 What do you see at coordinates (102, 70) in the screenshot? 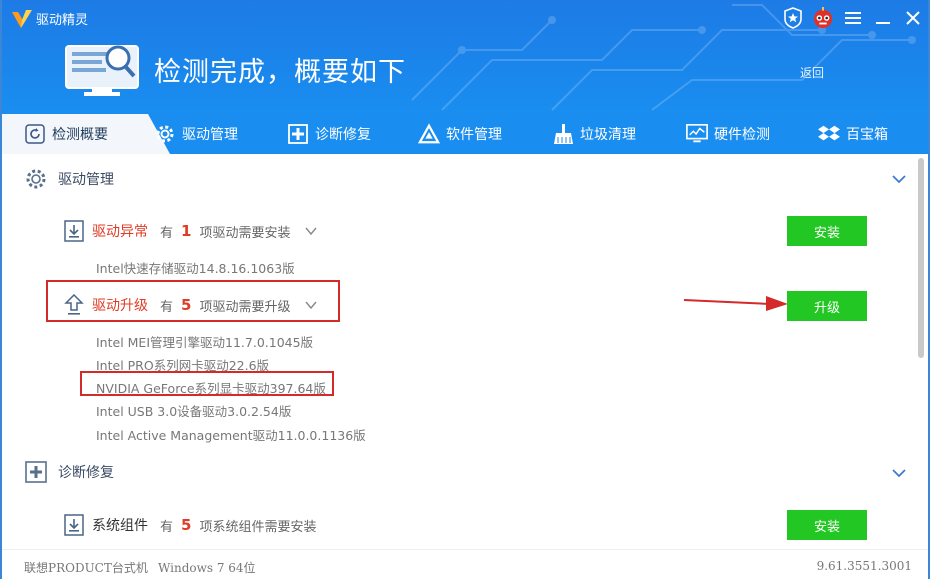
I see `monitor-scan-icon` at bounding box center [102, 70].